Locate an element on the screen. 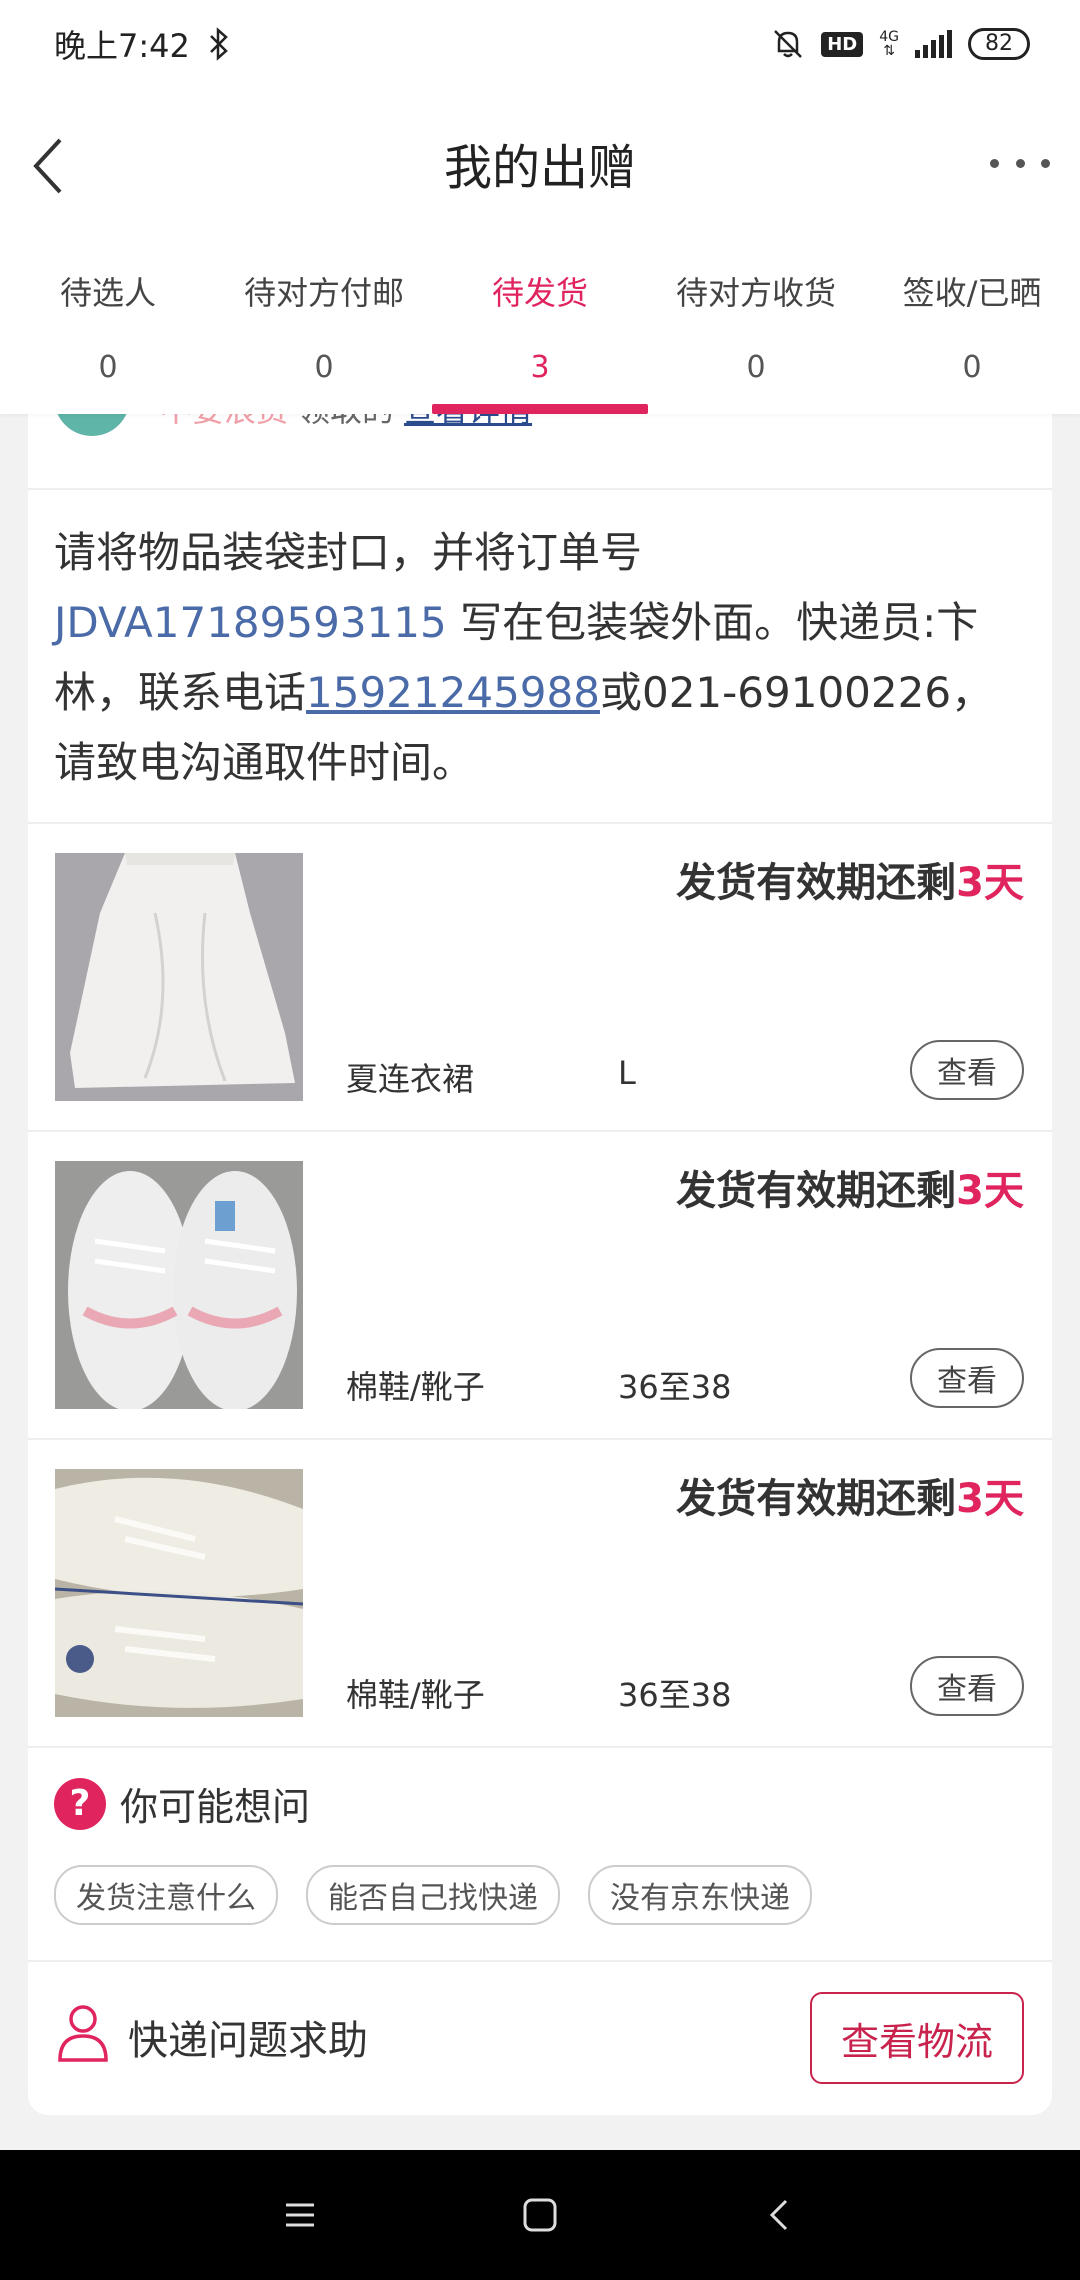  view-logistics-button: 查看物流 is located at coordinates (917, 2038).